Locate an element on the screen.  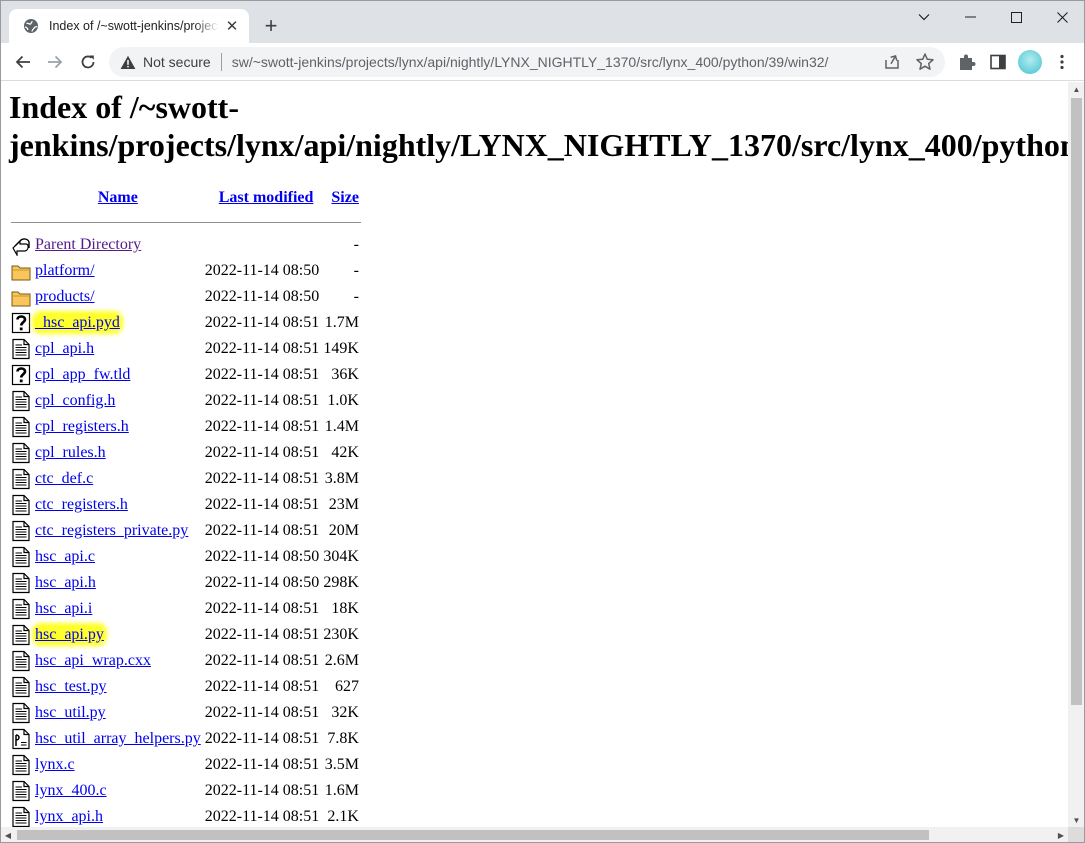
forward-button is located at coordinates (55, 62).